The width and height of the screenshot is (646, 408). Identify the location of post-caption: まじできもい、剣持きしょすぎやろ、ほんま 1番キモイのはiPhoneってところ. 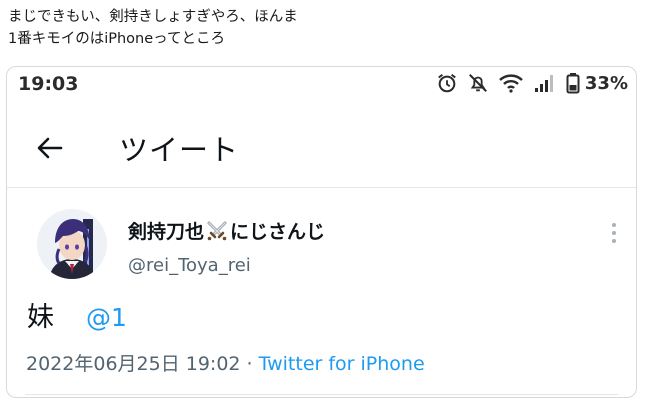
(153, 28).